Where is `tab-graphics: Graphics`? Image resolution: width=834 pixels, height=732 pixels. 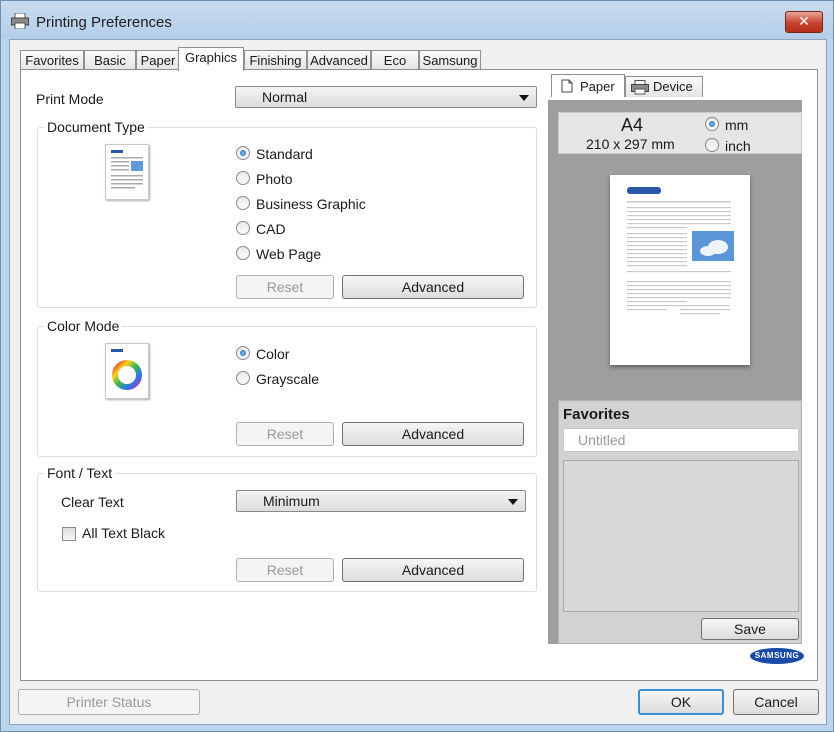 tab-graphics: Graphics is located at coordinates (211, 59).